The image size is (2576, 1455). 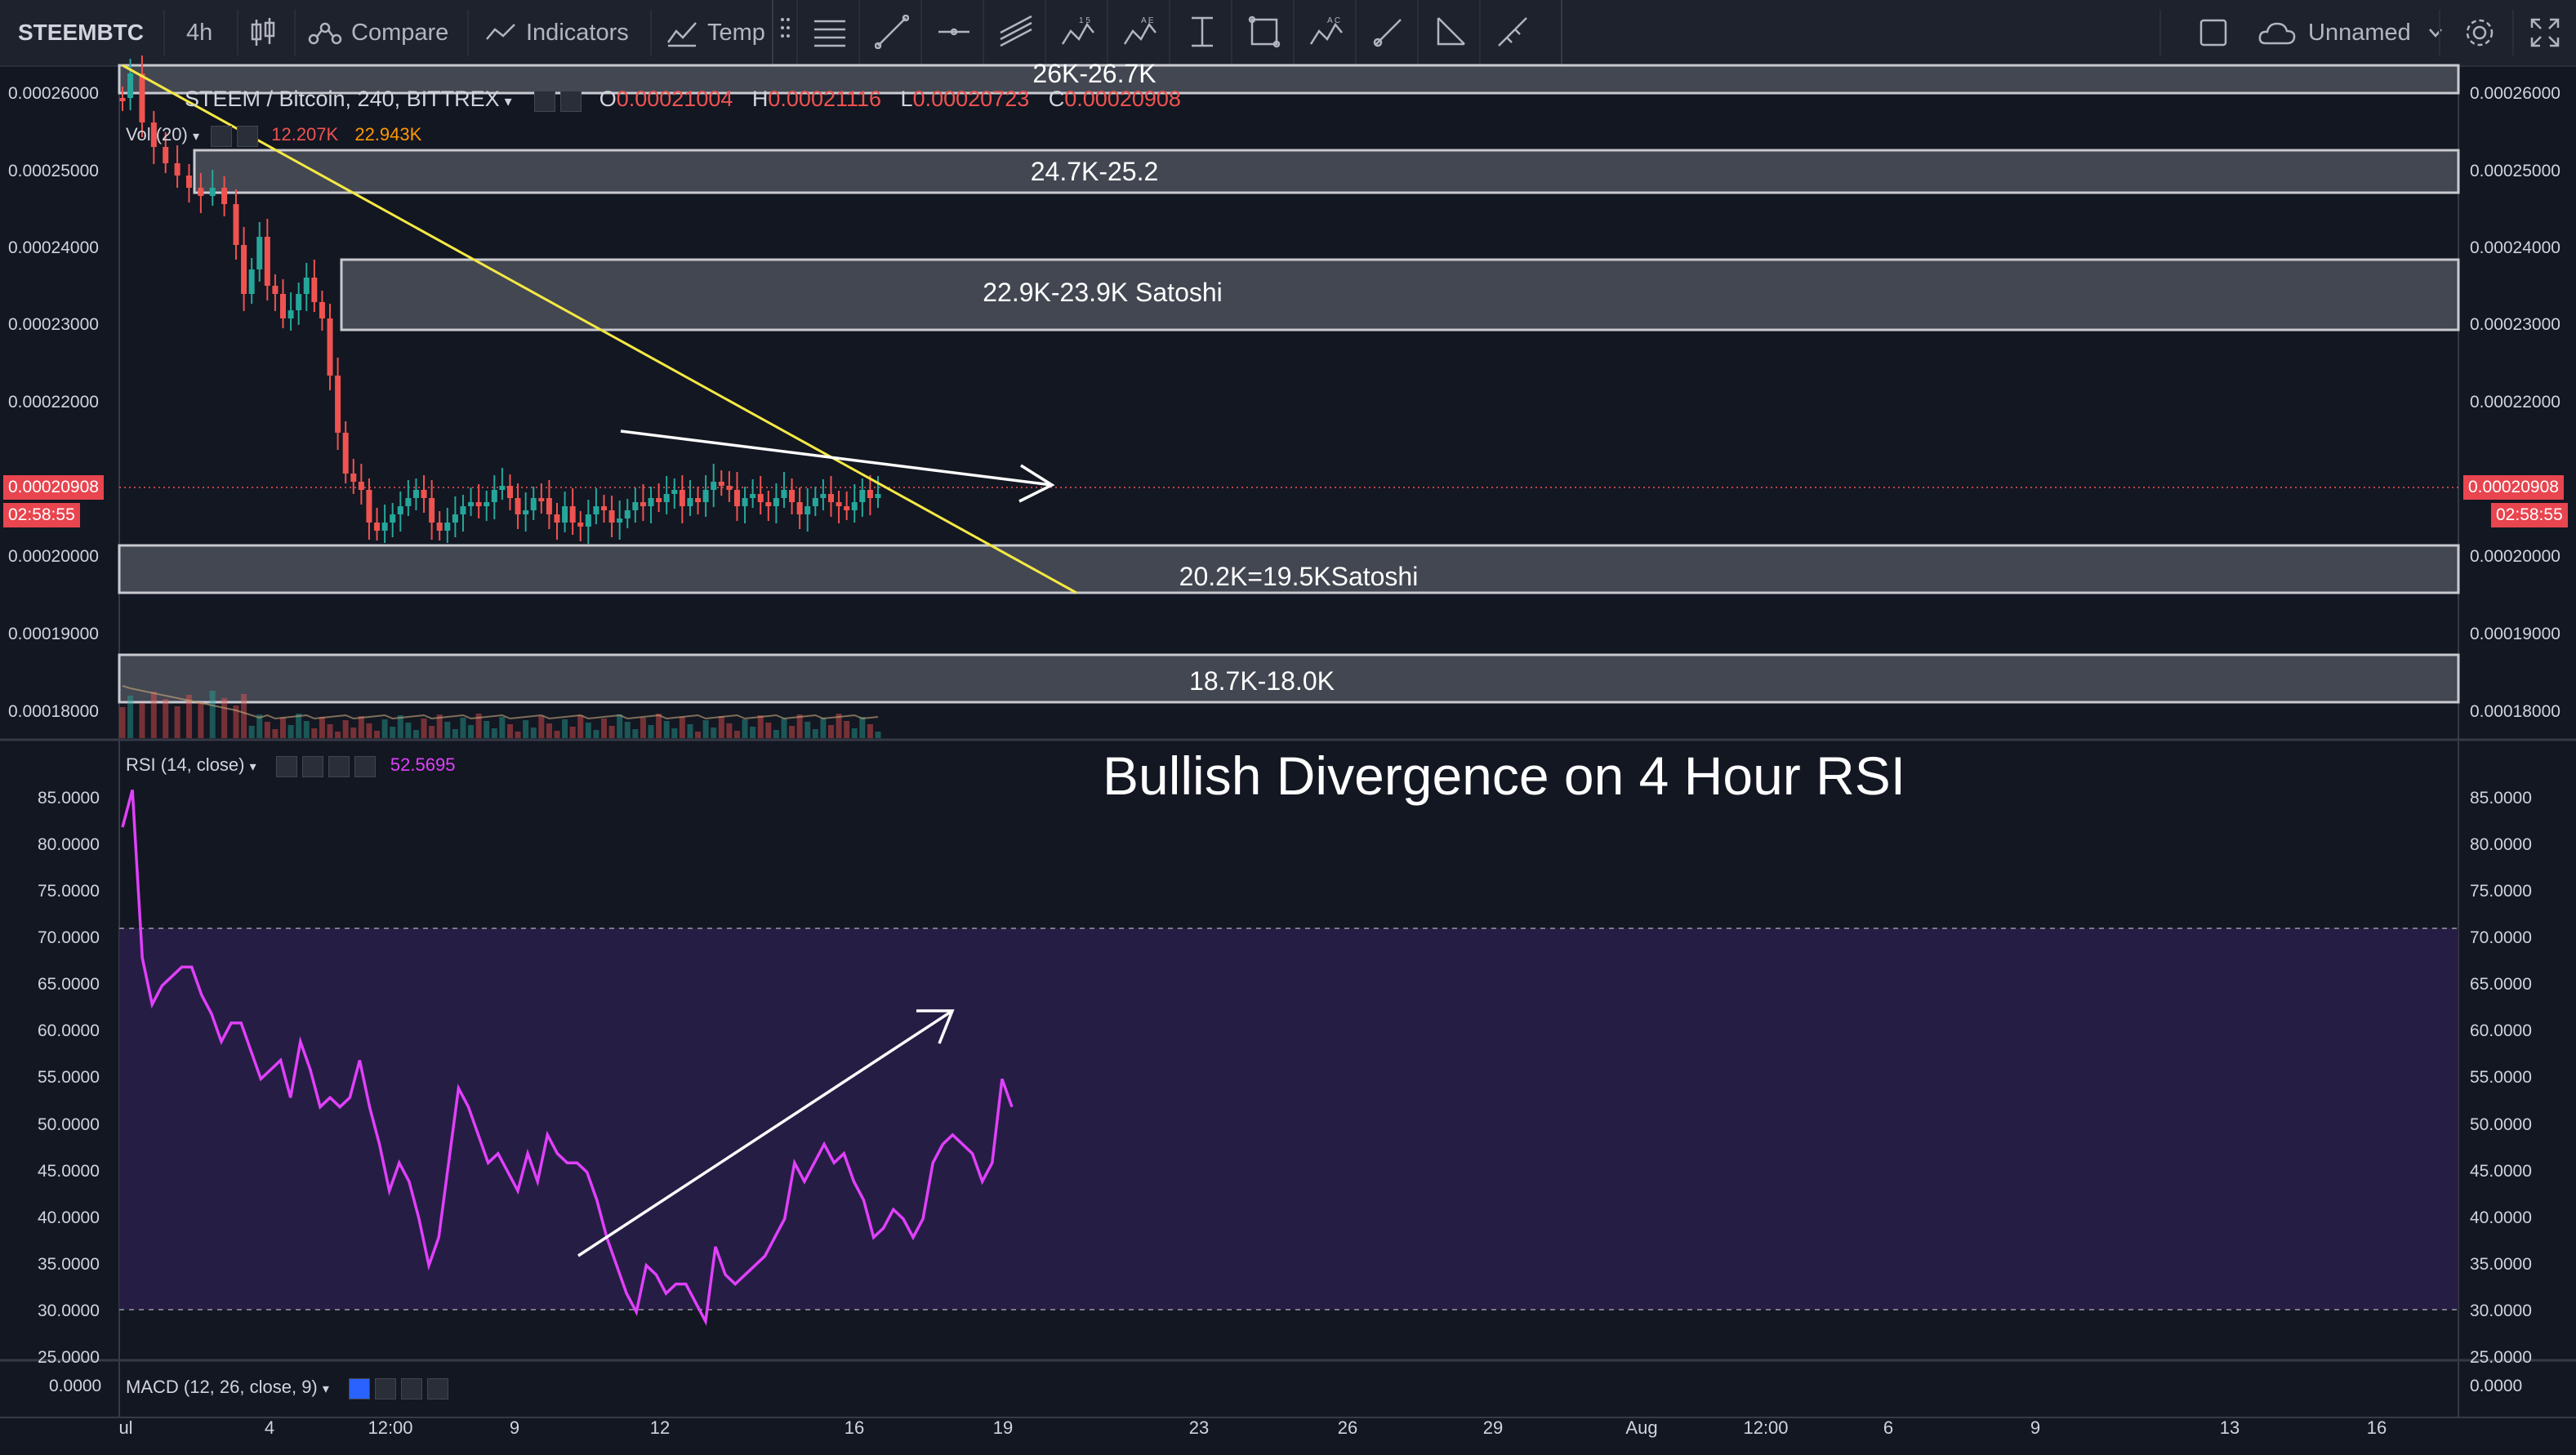 I want to click on low-value: 0.00020723, so click(x=971, y=99).